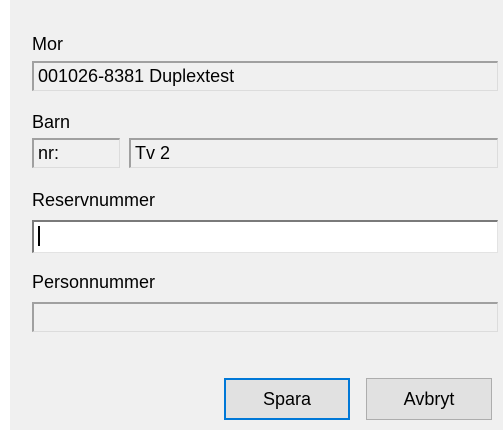  What do you see at coordinates (76, 153) in the screenshot?
I see `barn-nr-field: nr:` at bounding box center [76, 153].